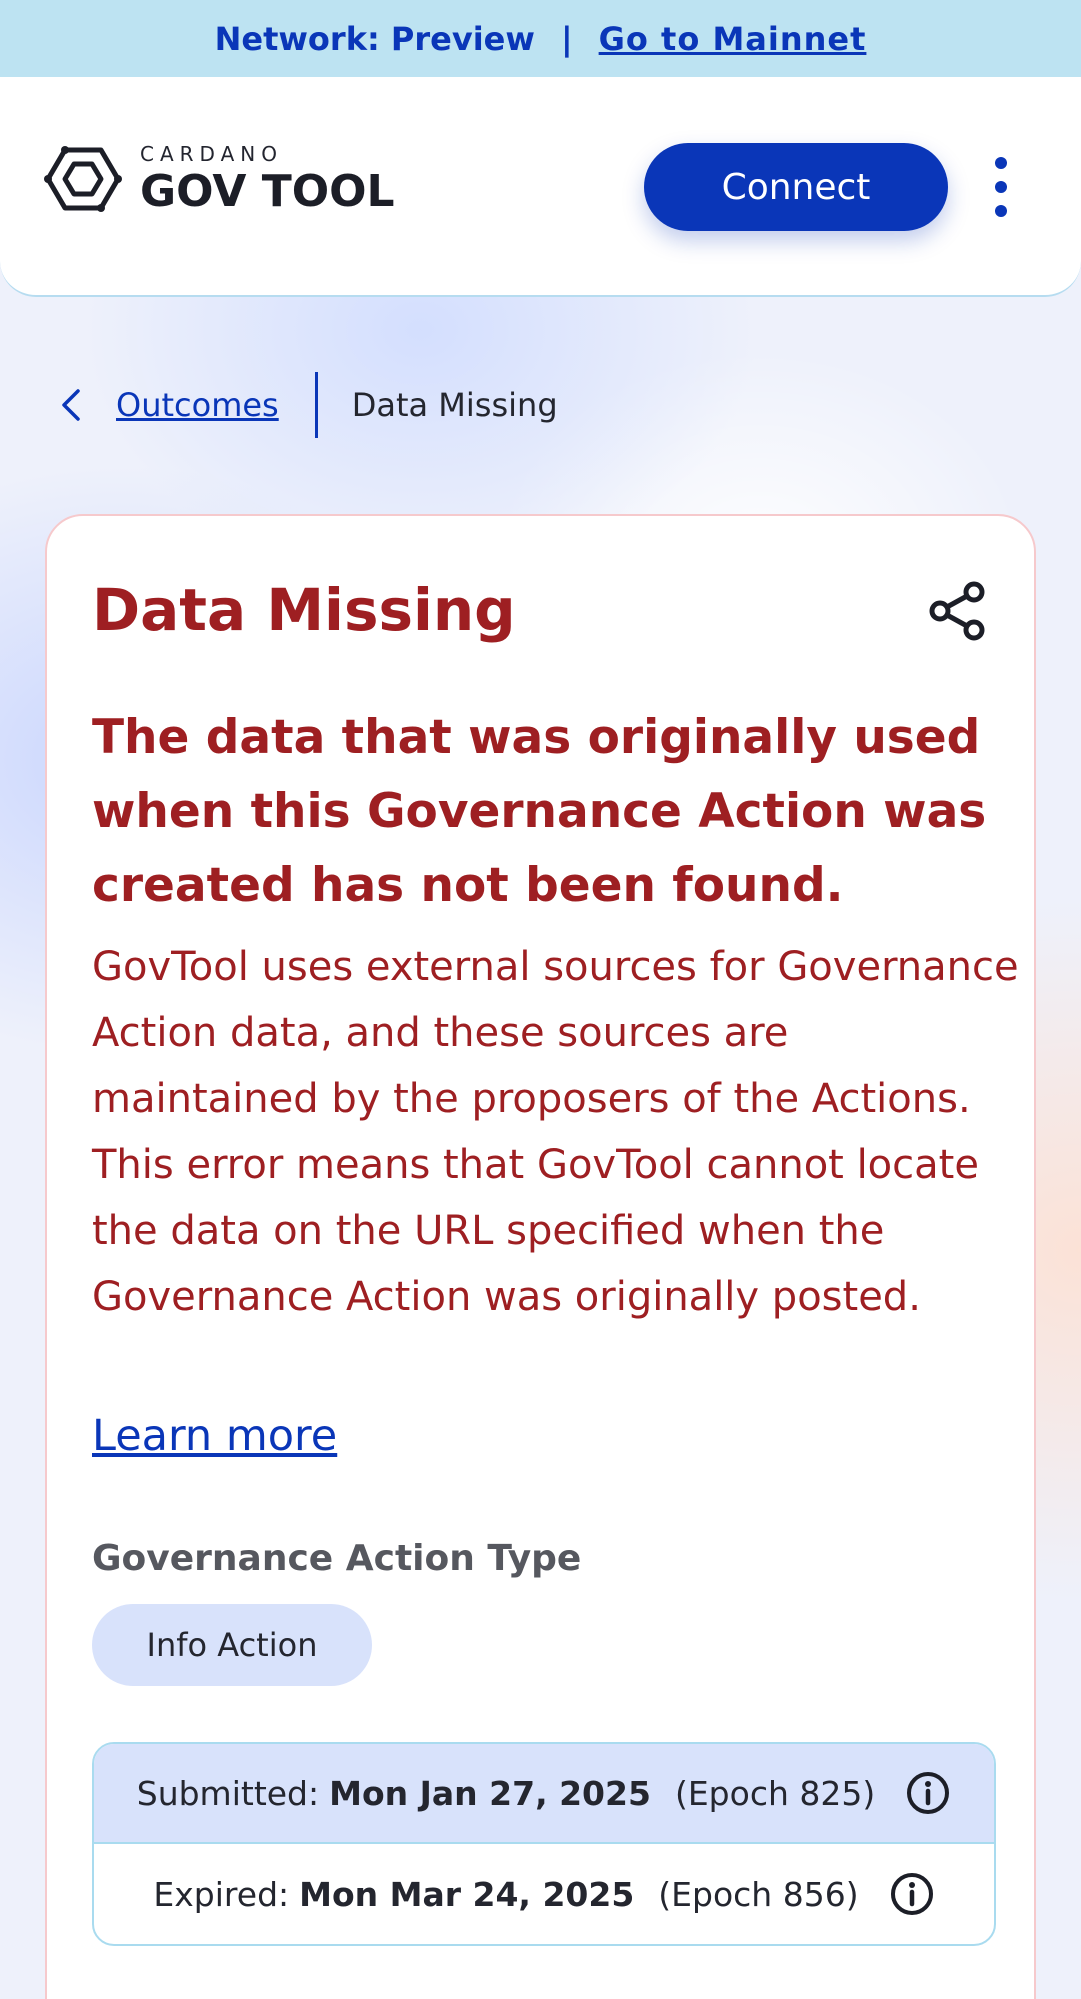 Image resolution: width=1081 pixels, height=1999 pixels. Describe the element at coordinates (490, 1793) in the screenshot. I see `submitted-date: Mon Jan 27, 2025` at that location.